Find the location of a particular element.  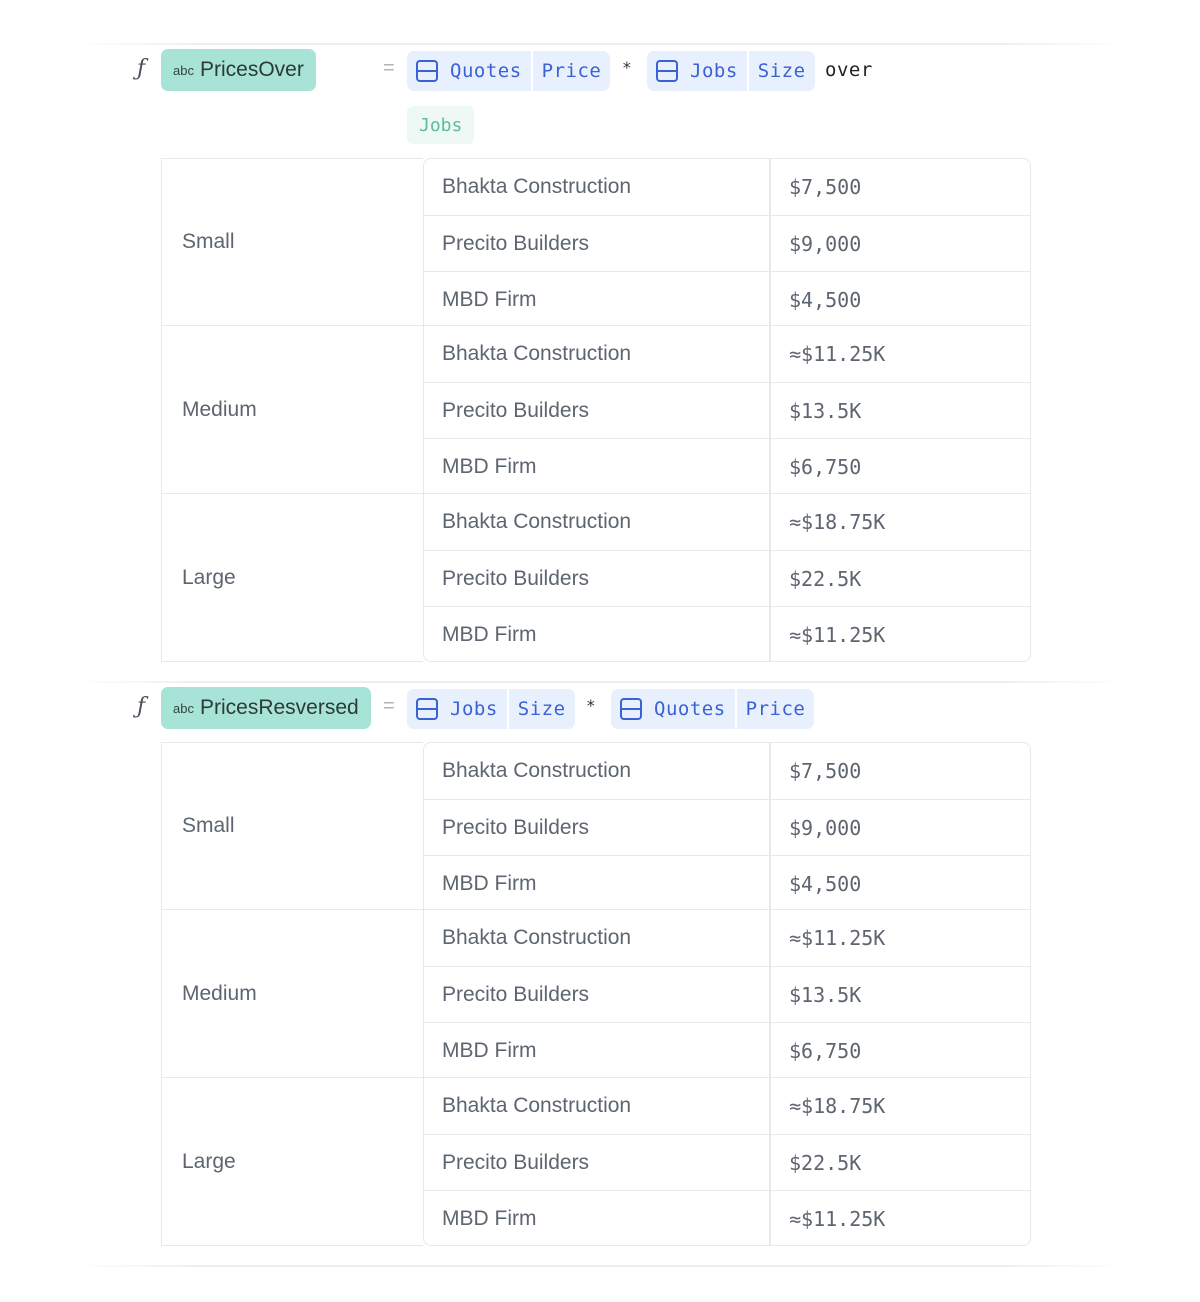

size-label: Medium is located at coordinates (292, 410).